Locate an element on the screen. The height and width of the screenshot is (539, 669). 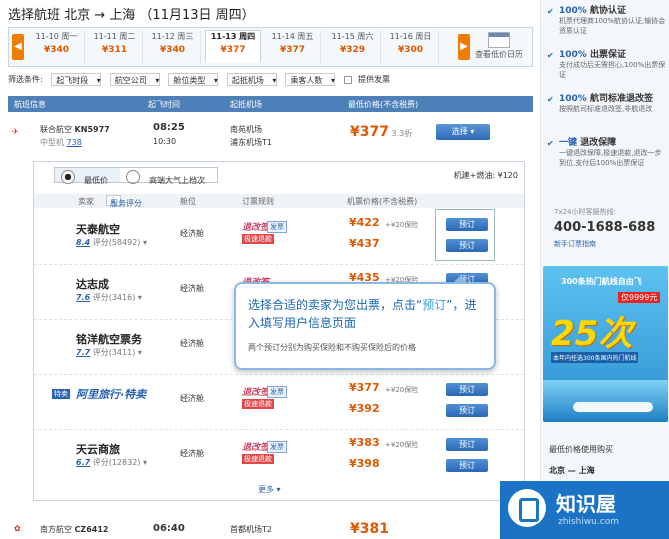
filter-dropdown: 舱位类型 ▾ is located at coordinates (193, 79).